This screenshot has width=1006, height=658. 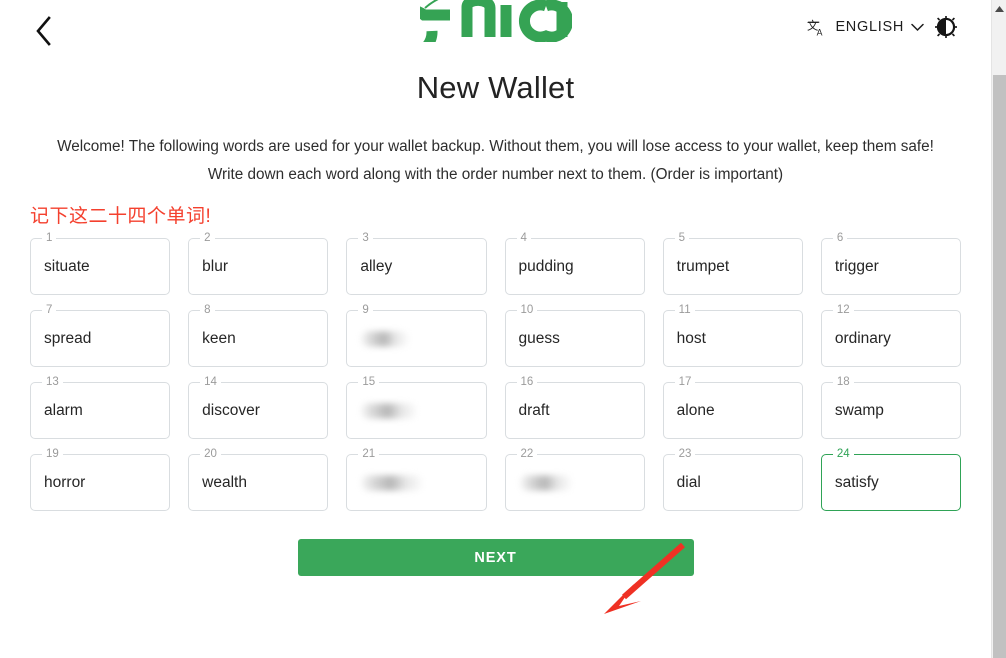 I want to click on mnemonic-word-value: pudding, so click(x=546, y=266).